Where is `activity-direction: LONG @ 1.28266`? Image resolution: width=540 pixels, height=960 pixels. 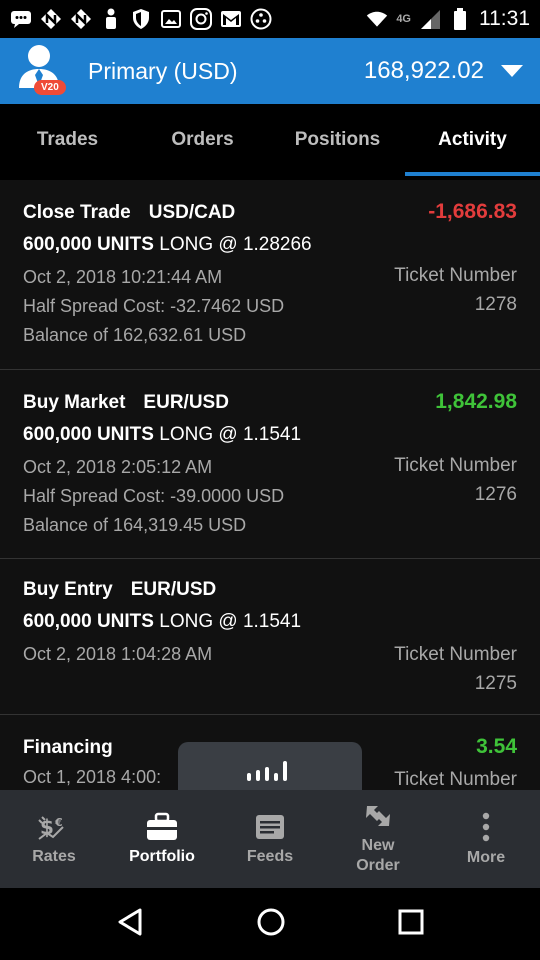
activity-direction: LONG @ 1.28266 is located at coordinates (235, 244).